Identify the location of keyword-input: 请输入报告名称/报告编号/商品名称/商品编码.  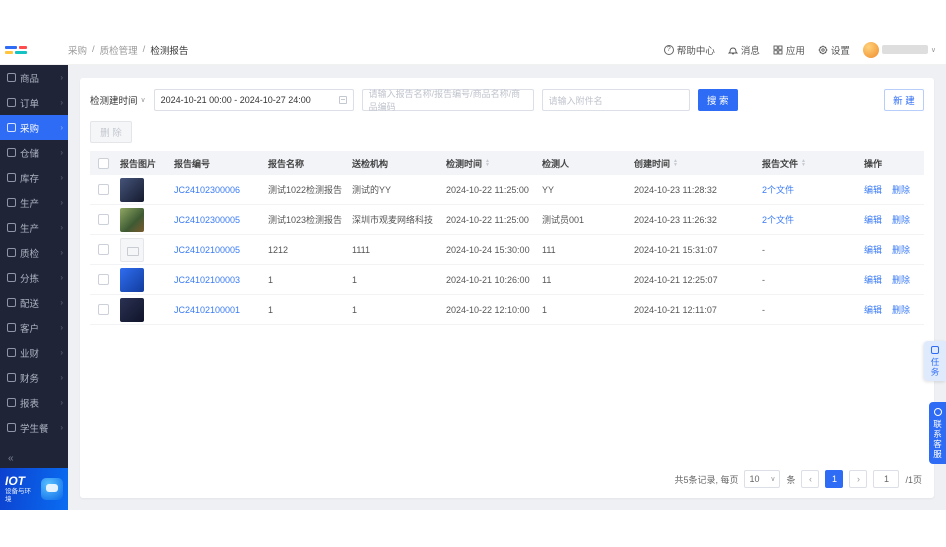
(447, 100).